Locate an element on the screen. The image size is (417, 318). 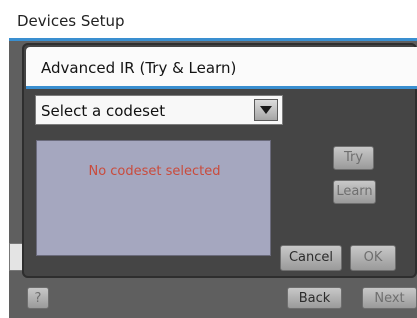
title-bar: Devices Setup is located at coordinates (213, 20).